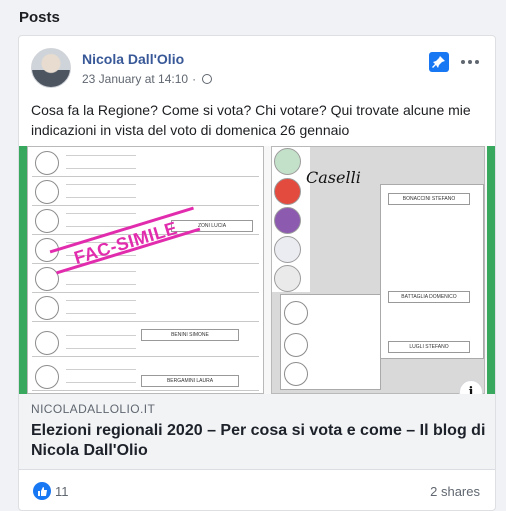  I want to click on candidate-benini: BENINI SIMONE, so click(190, 335).